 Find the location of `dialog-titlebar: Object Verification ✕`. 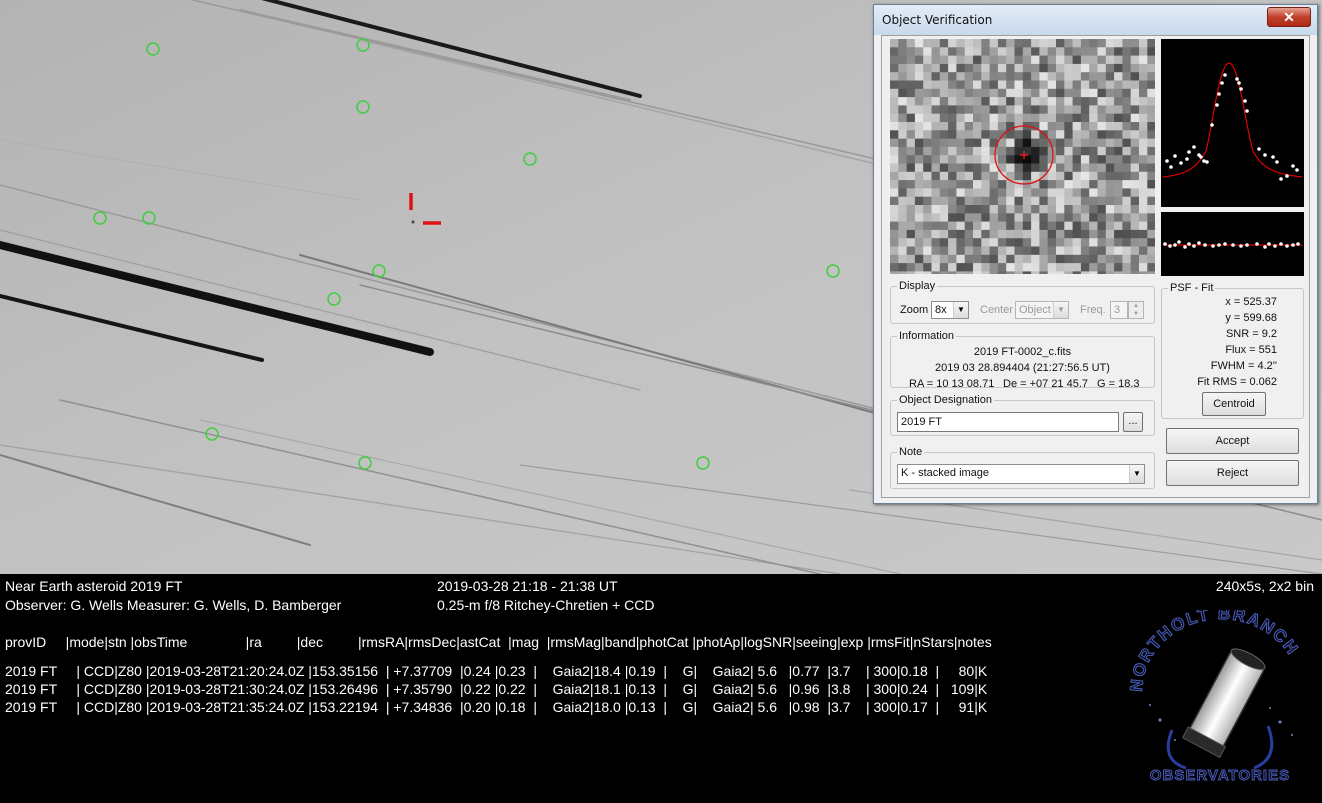

dialog-titlebar: Object Verification ✕ is located at coordinates (1095, 20).